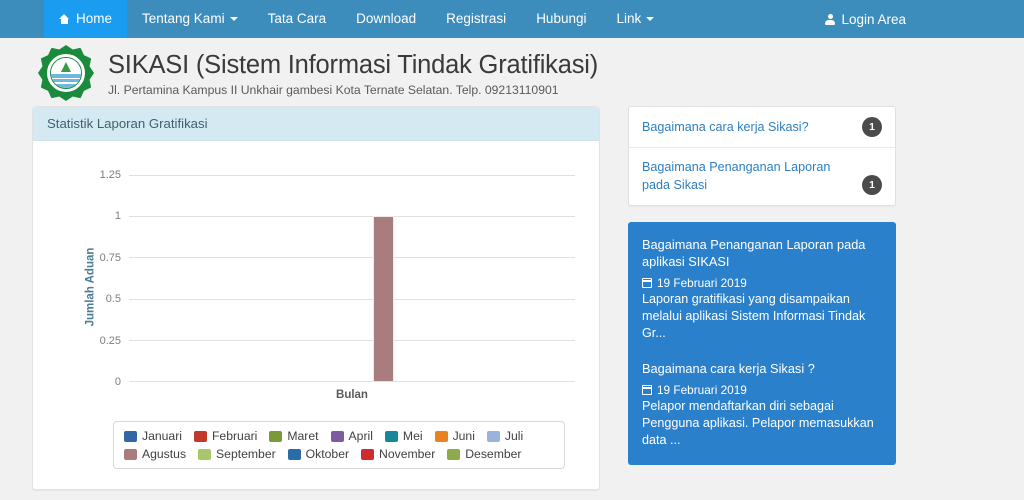 The height and width of the screenshot is (500, 1024). I want to click on y-axis-tick: 1, so click(117, 216).